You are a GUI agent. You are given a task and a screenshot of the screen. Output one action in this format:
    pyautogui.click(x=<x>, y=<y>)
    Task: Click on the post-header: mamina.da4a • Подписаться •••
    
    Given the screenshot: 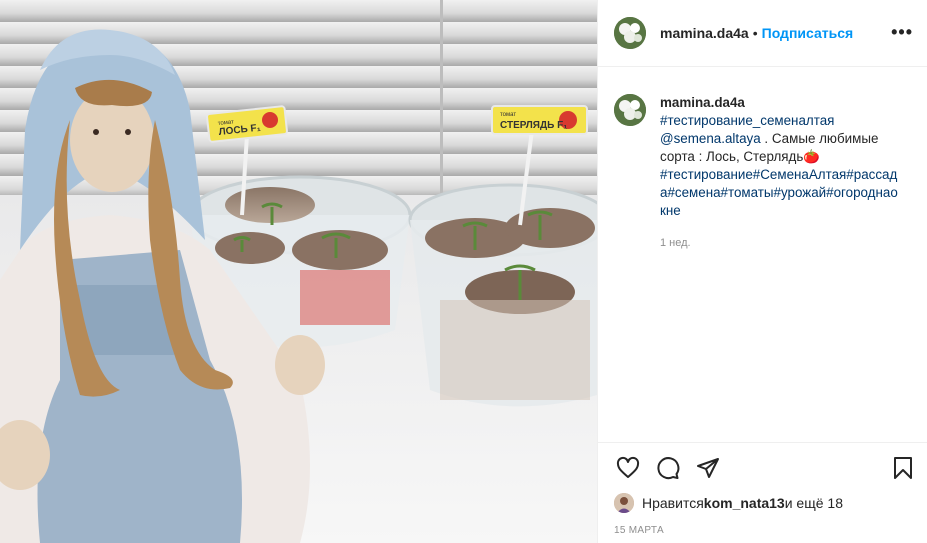 What is the action you would take?
    pyautogui.click(x=762, y=33)
    